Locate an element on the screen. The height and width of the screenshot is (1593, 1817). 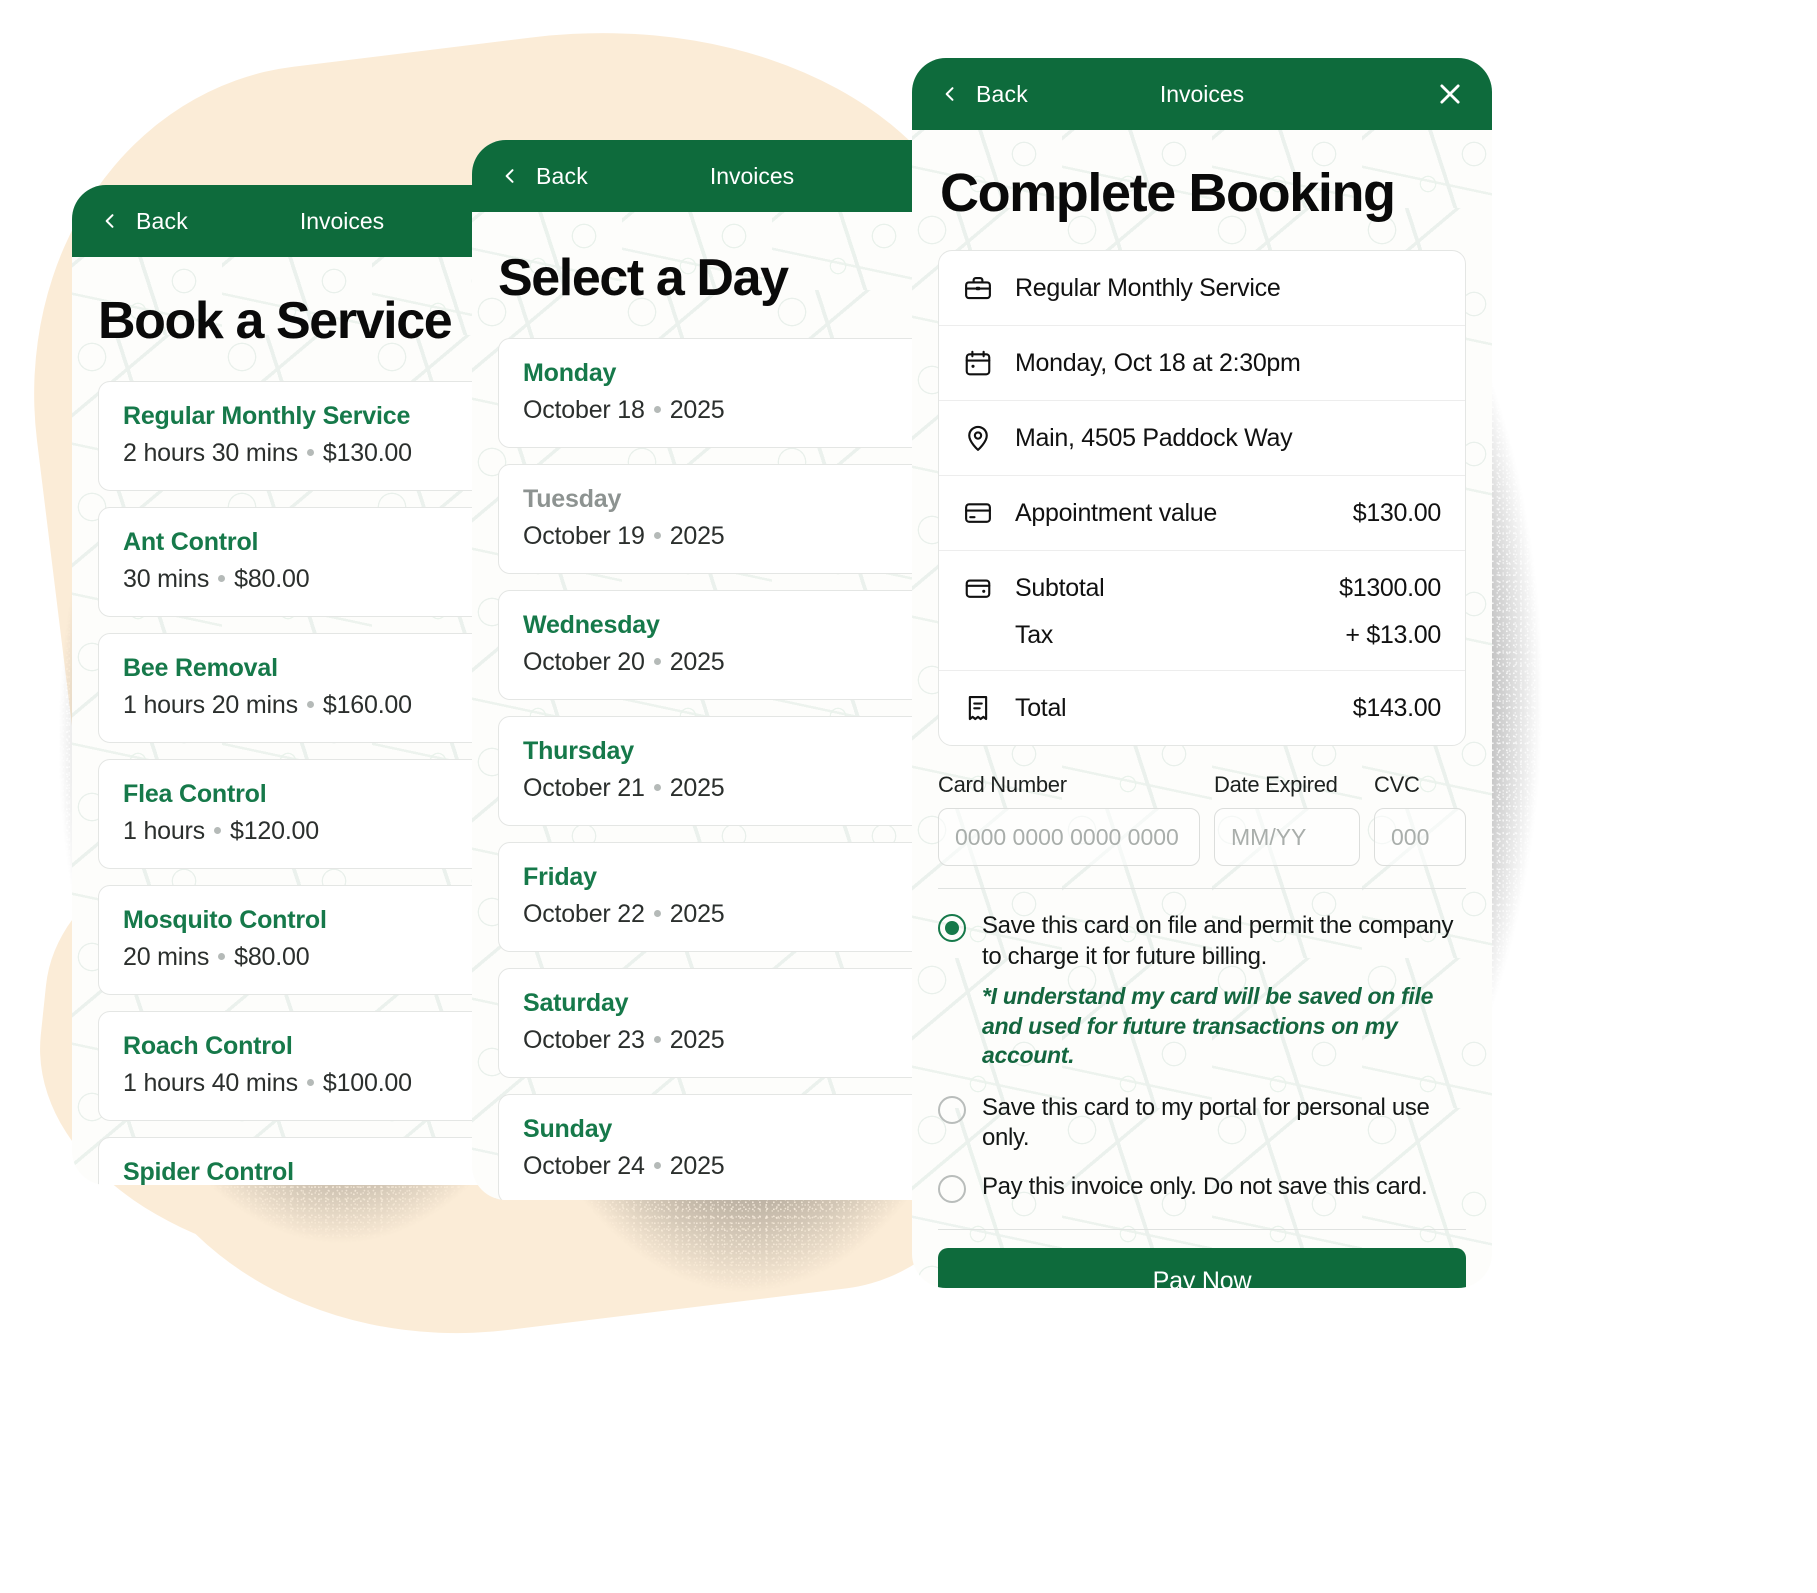
radio-pay-only is located at coordinates (952, 1189).